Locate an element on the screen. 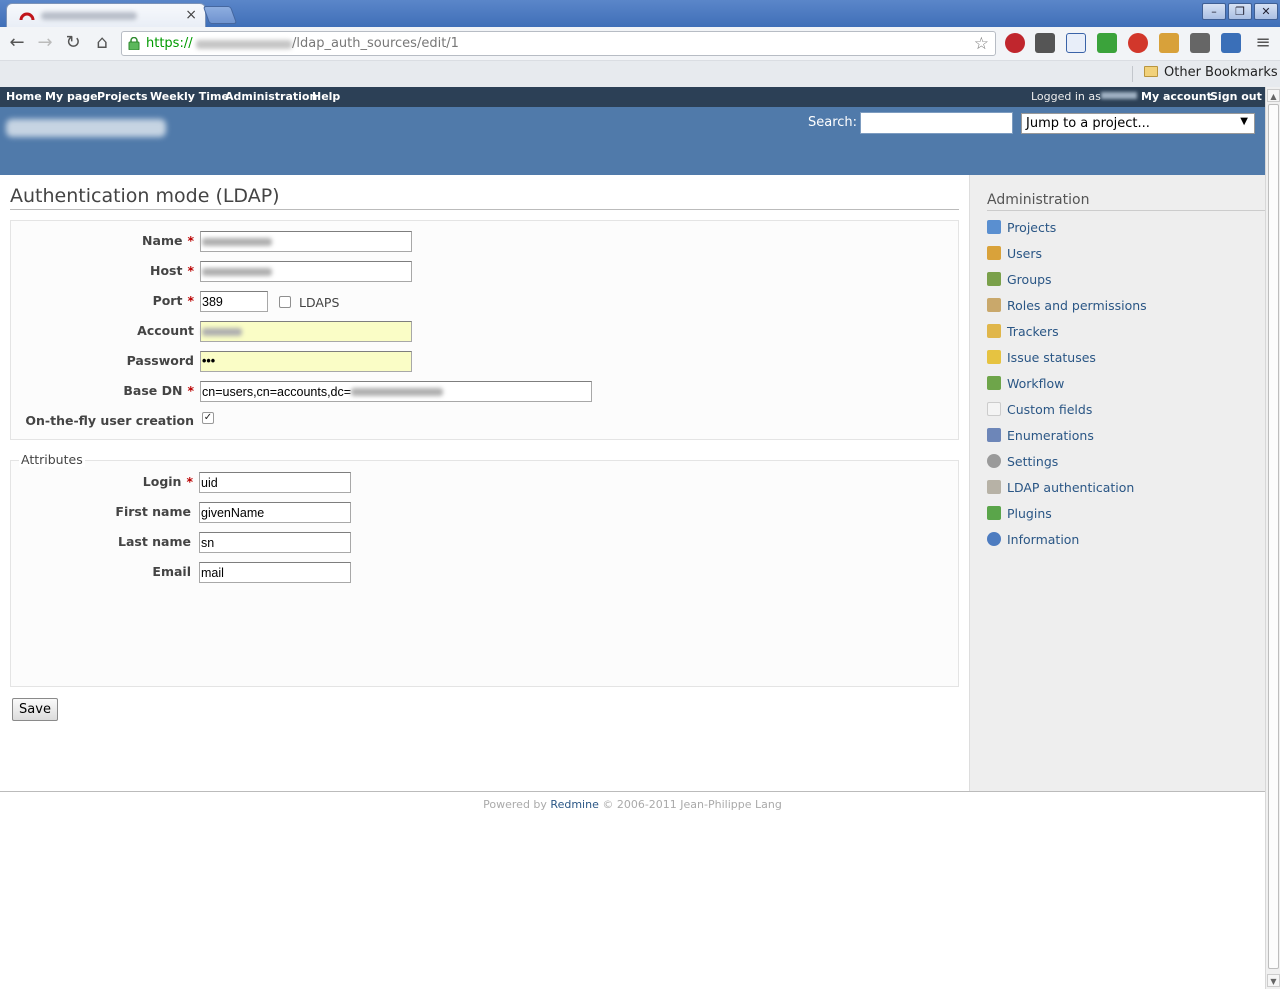 Image resolution: width=1280 pixels, height=989 pixels. server-auth-icon is located at coordinates (994, 487).